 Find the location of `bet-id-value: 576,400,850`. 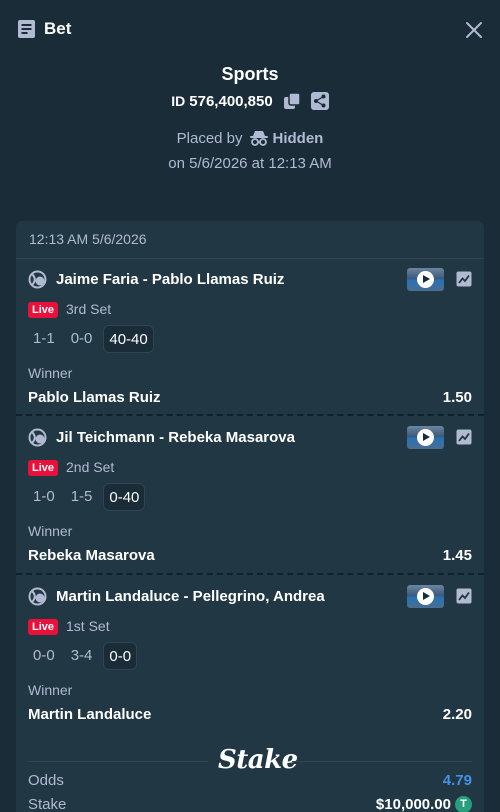

bet-id-value: 576,400,850 is located at coordinates (231, 101).